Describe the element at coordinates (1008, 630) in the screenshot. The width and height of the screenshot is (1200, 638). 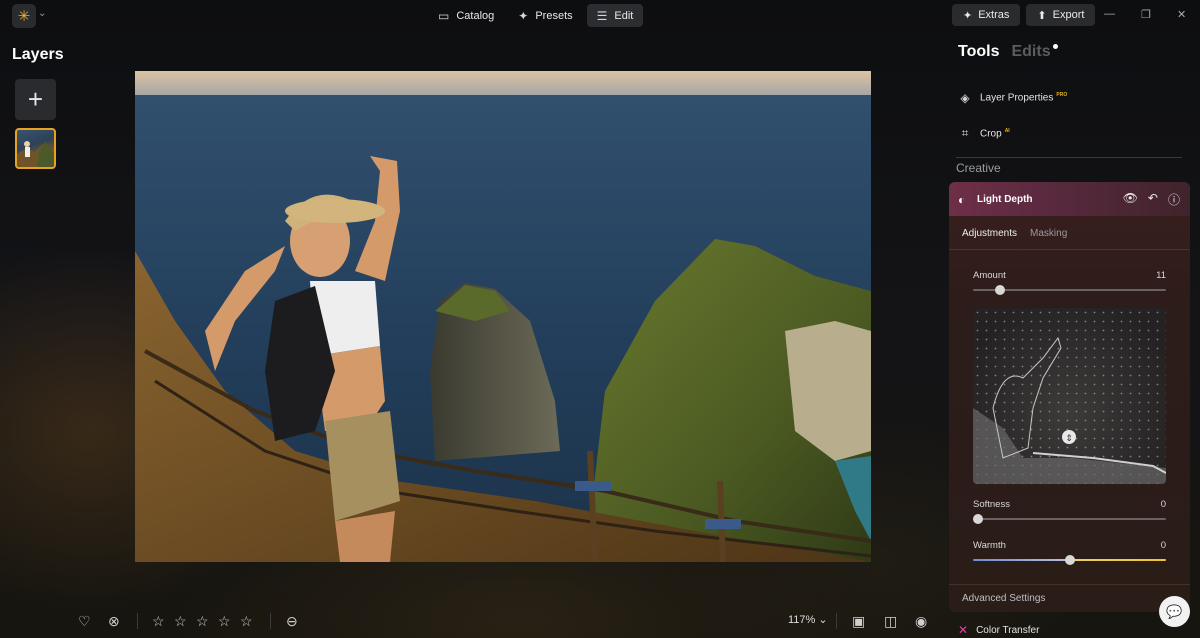
I see `color-transfer-label: Color Transfer` at that location.